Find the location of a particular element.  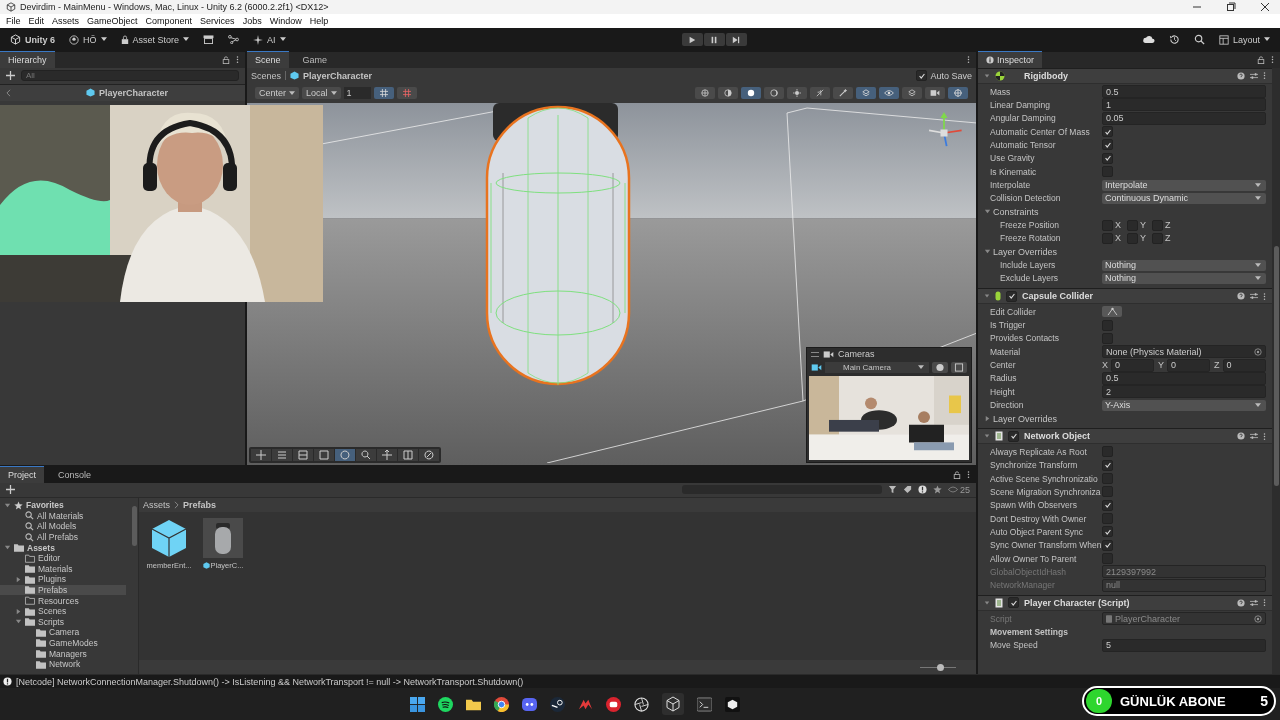

graph-icon is located at coordinates (234, 40).